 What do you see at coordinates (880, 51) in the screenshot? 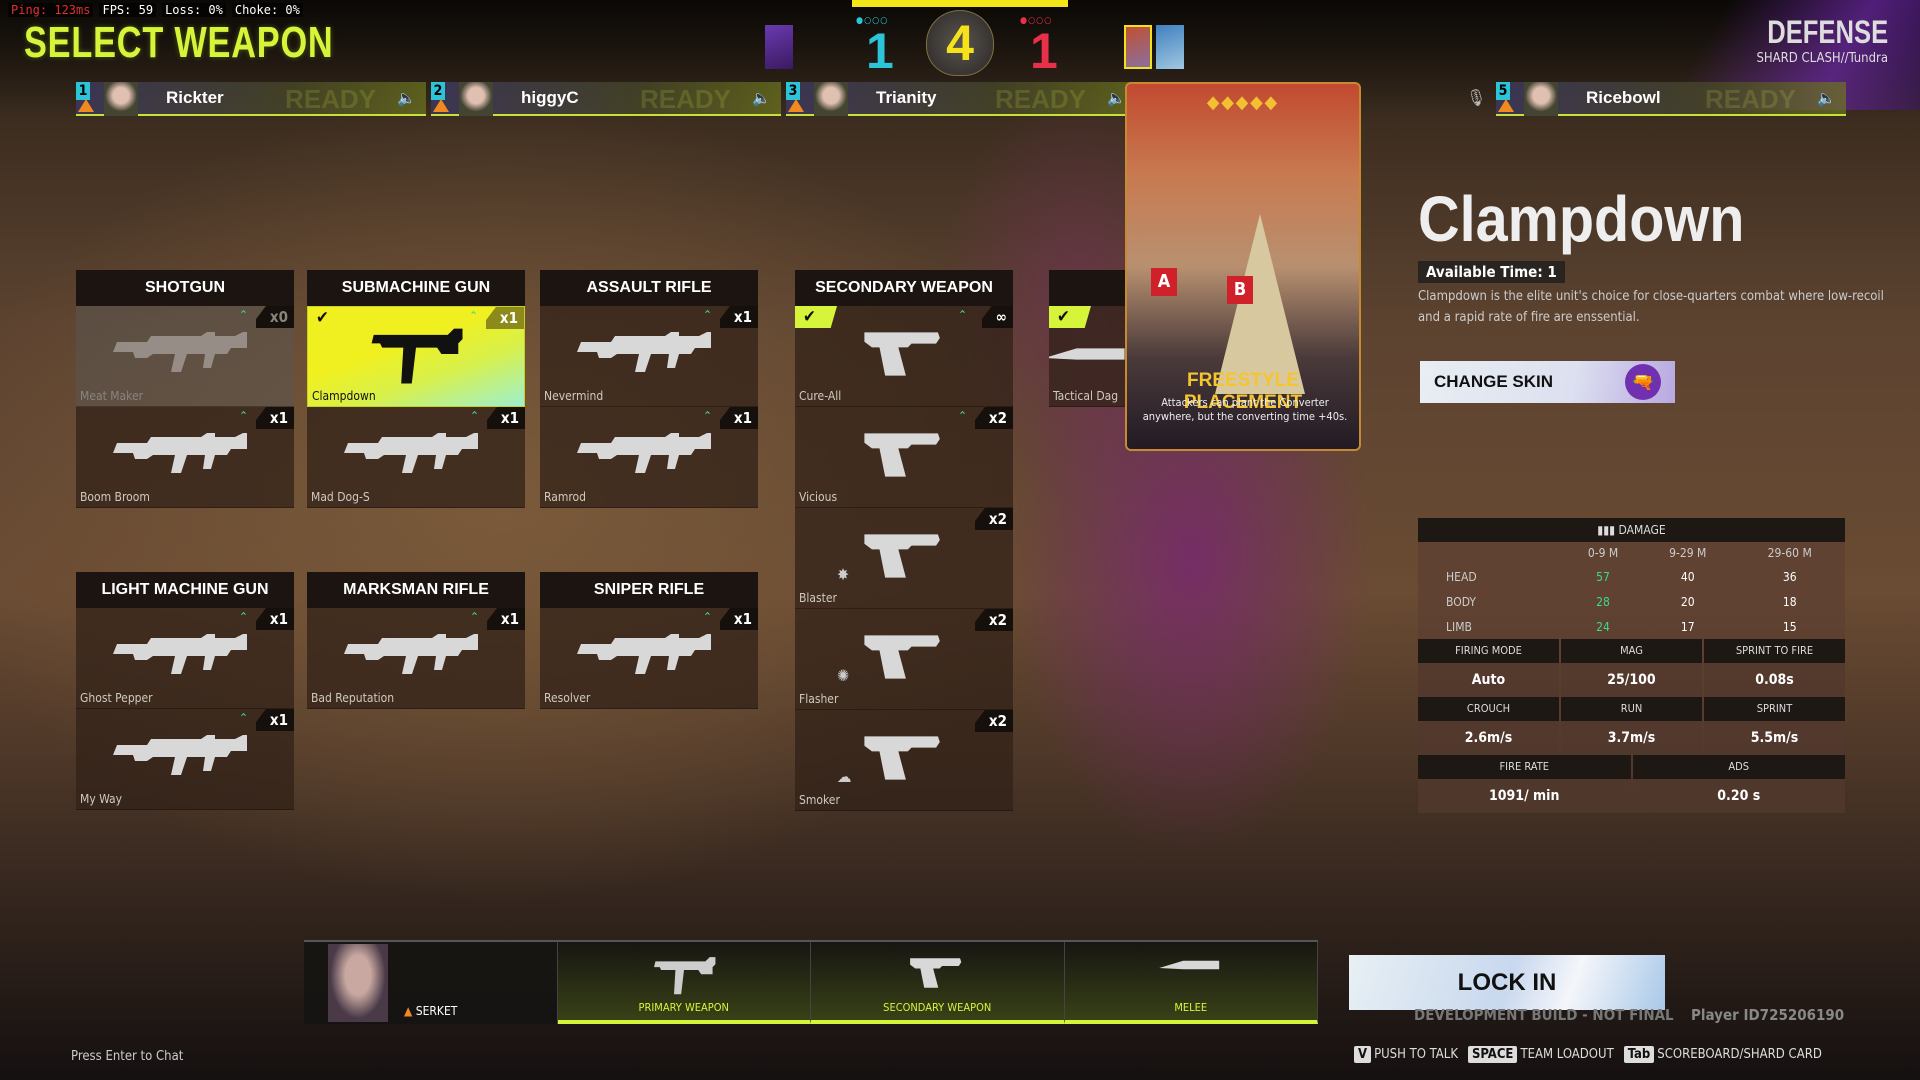
I see `ally-score: 1` at bounding box center [880, 51].